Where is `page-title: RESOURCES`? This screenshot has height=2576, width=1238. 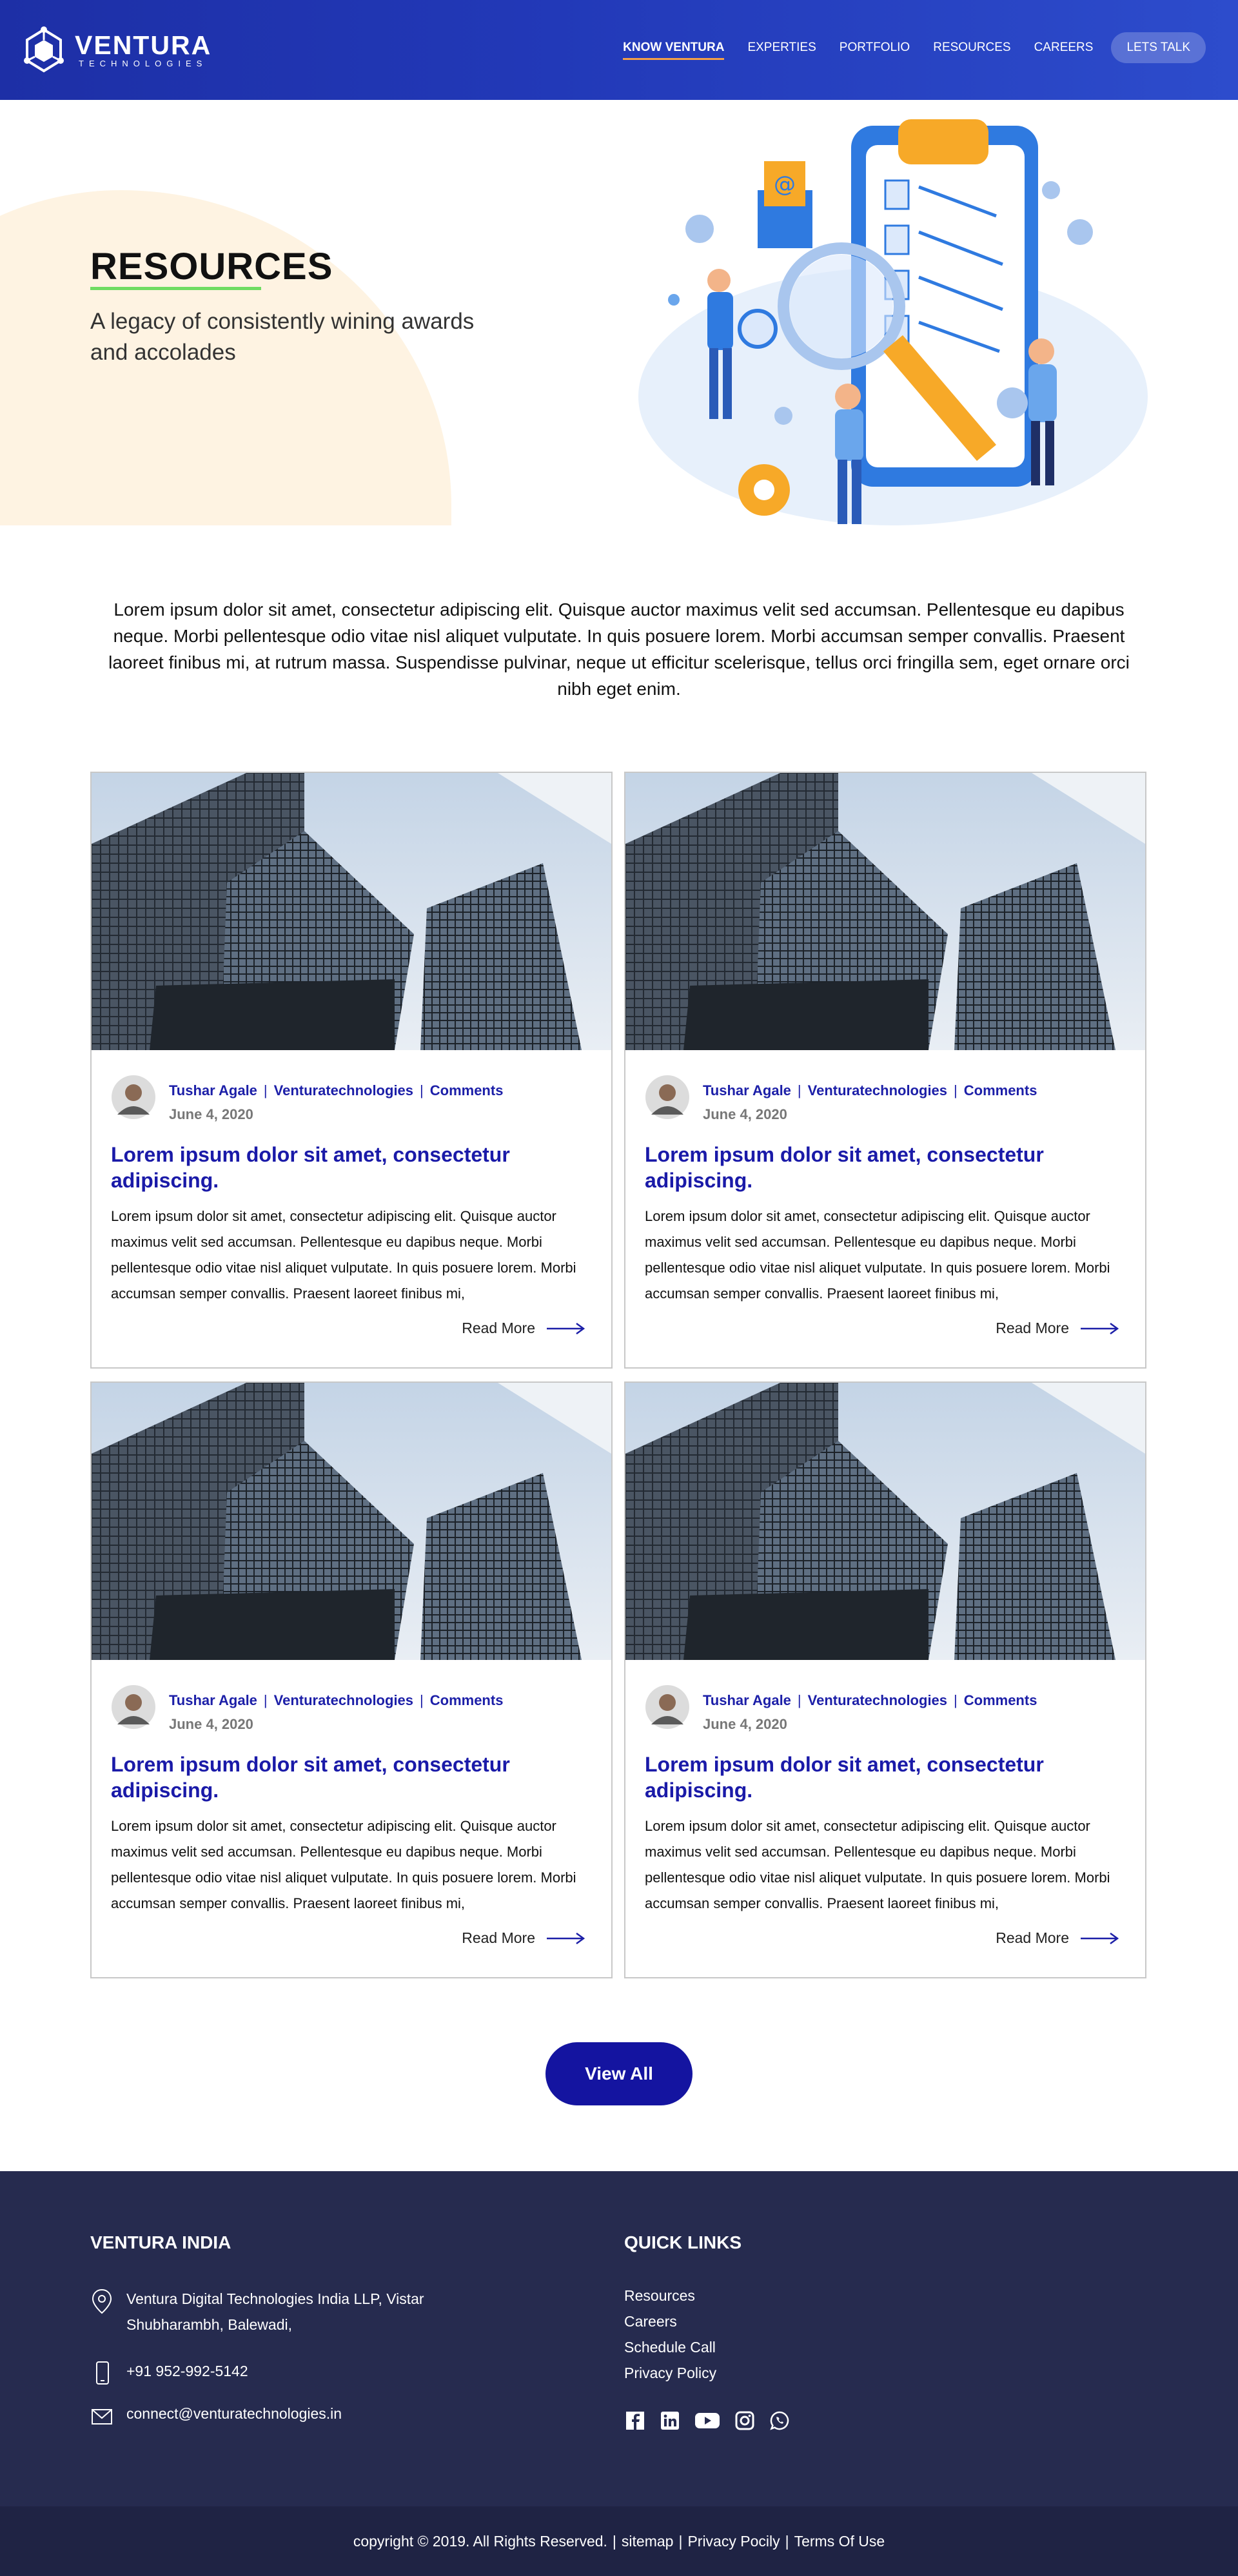
page-title: RESOURCES is located at coordinates (211, 267).